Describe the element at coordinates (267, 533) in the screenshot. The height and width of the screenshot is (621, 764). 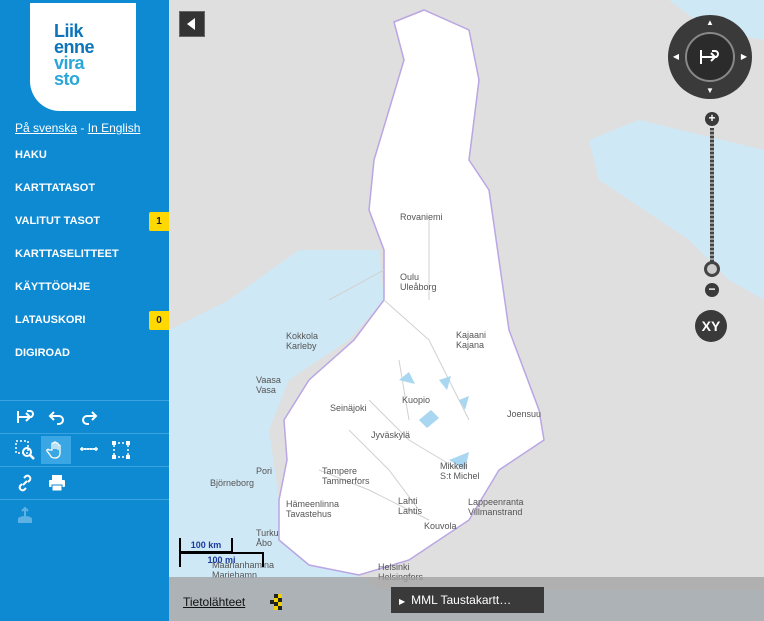
I see `city-label: Turku` at that location.